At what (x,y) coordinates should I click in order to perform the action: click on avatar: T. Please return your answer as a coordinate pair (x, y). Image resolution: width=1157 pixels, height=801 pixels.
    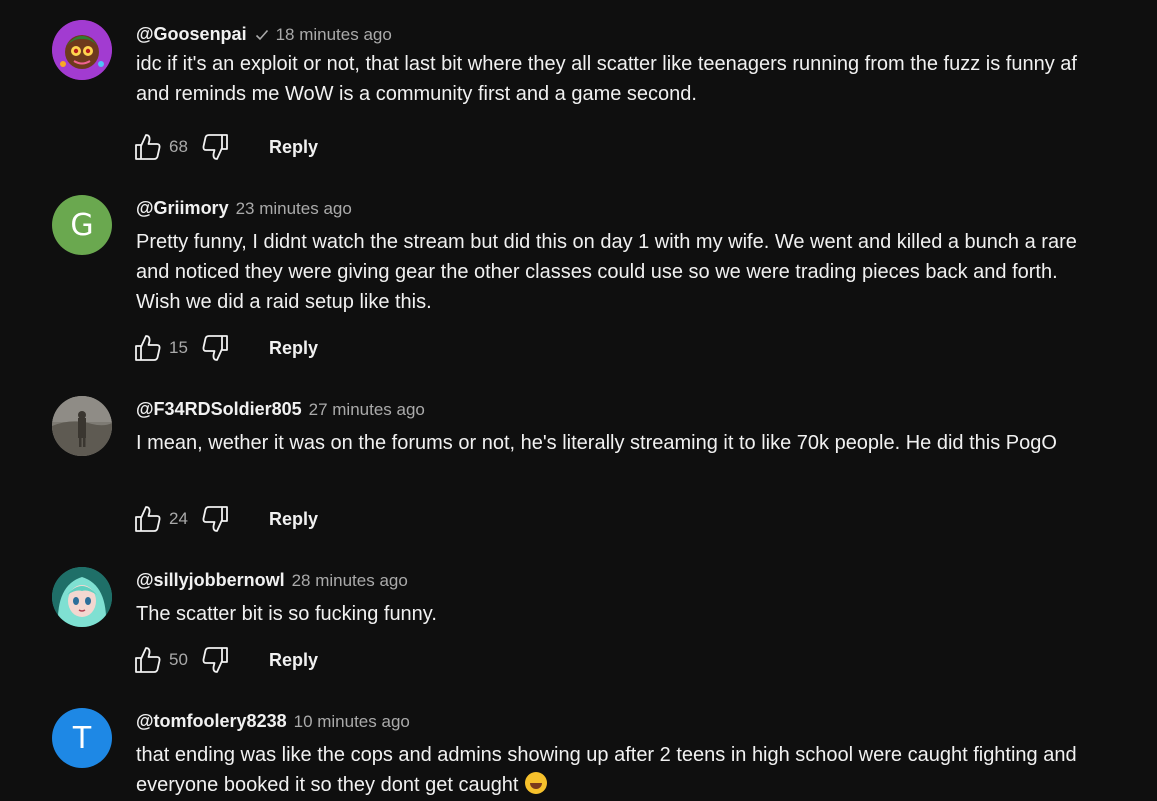
    Looking at the image, I should click on (82, 738).